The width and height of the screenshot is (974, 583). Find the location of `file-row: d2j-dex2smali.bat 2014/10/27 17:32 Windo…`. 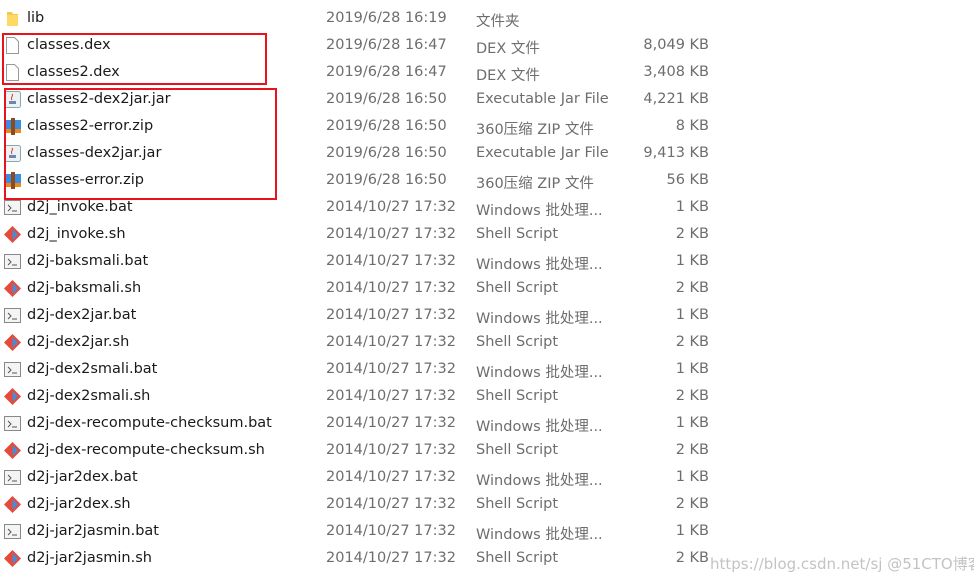

file-row: d2j-dex2smali.bat 2014/10/27 17:32 Windo… is located at coordinates (487, 369).